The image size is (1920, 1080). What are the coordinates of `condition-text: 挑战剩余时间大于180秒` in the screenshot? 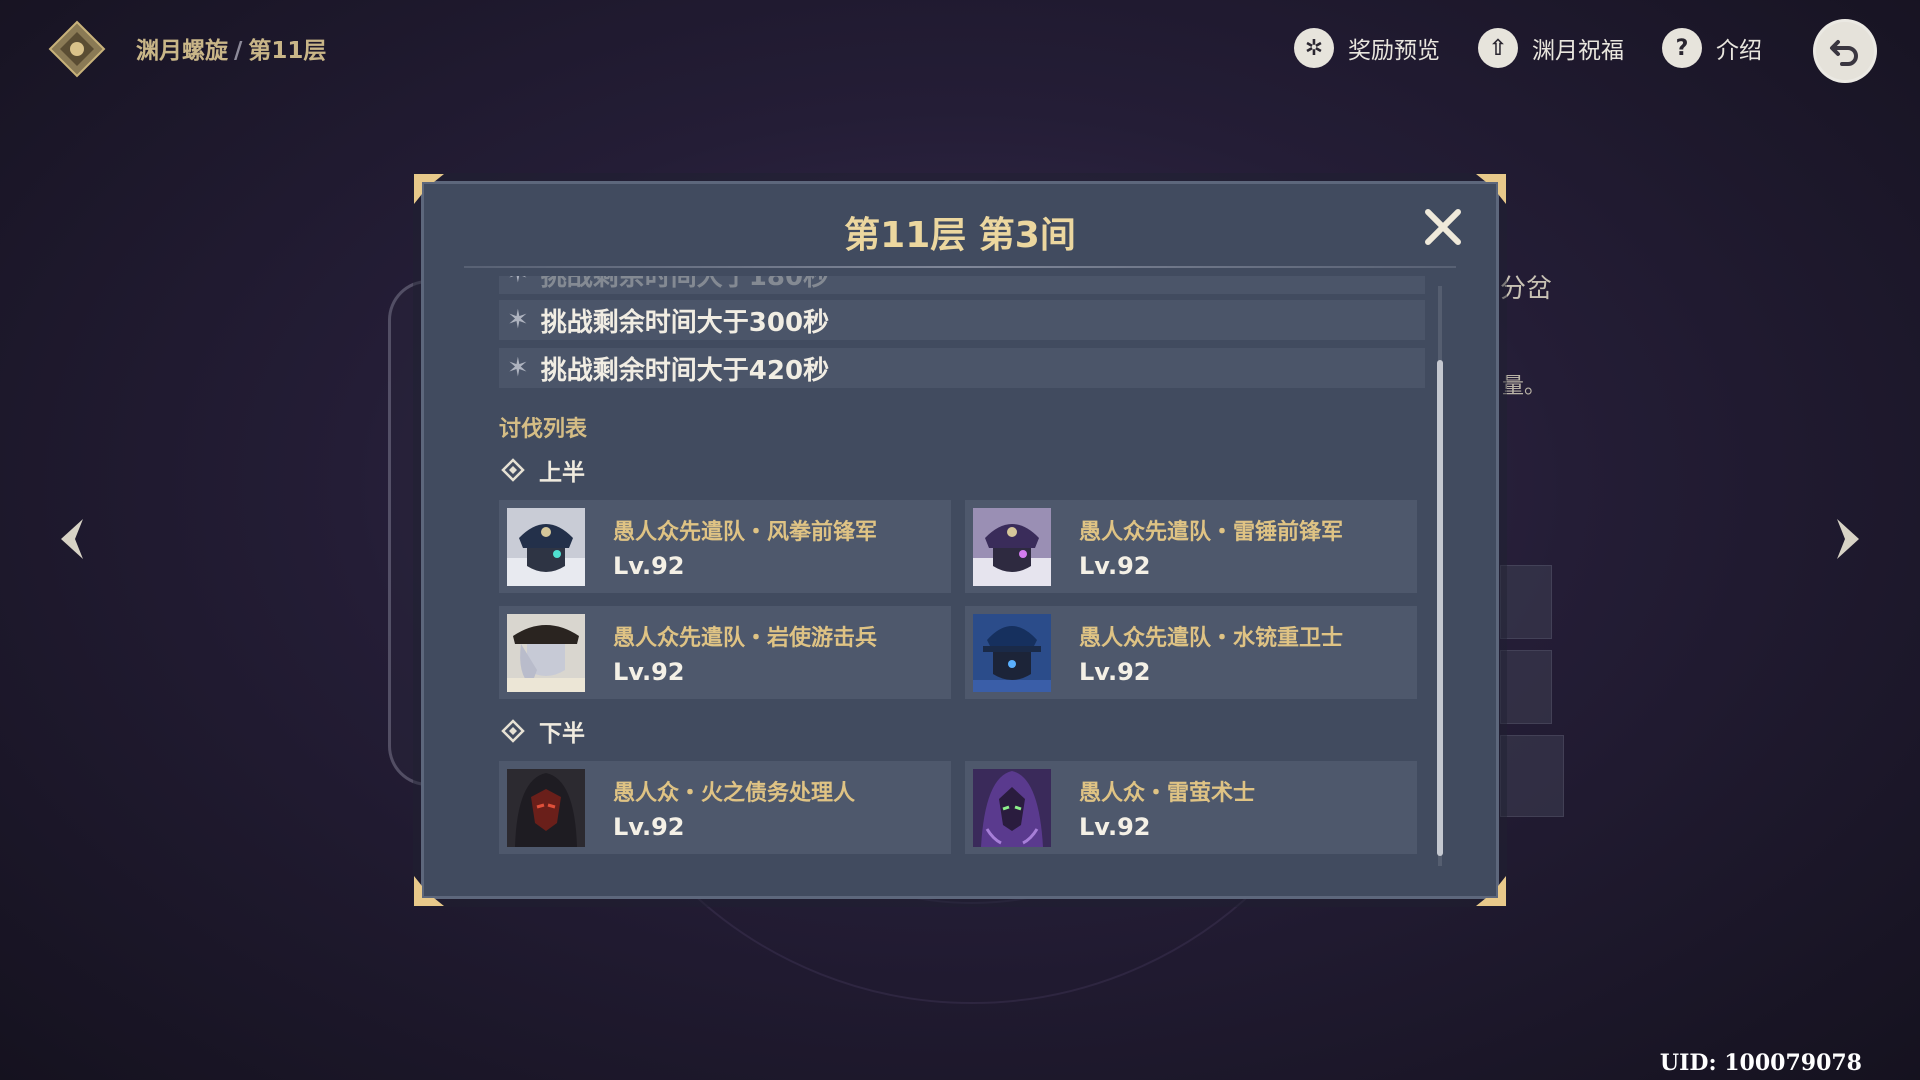 It's located at (685, 284).